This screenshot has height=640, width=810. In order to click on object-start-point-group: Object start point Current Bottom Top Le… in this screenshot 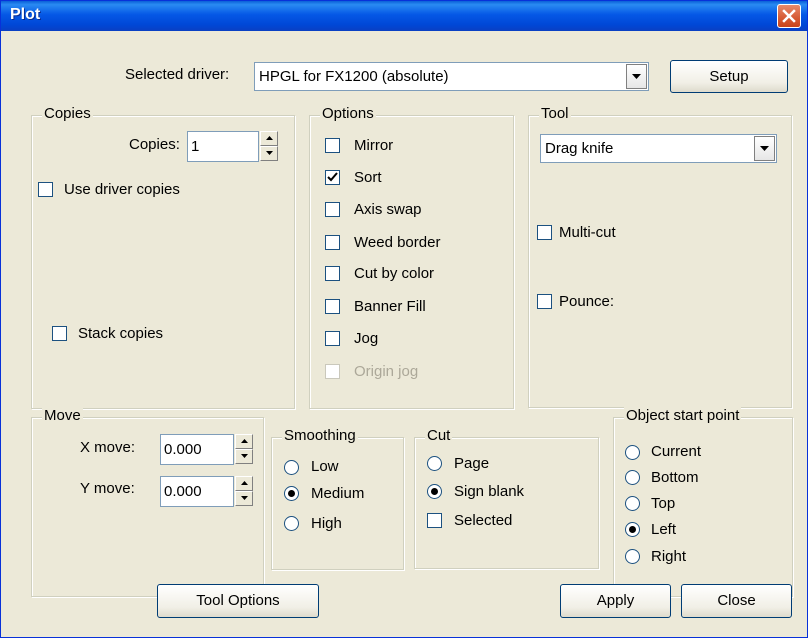, I will do `click(703, 502)`.